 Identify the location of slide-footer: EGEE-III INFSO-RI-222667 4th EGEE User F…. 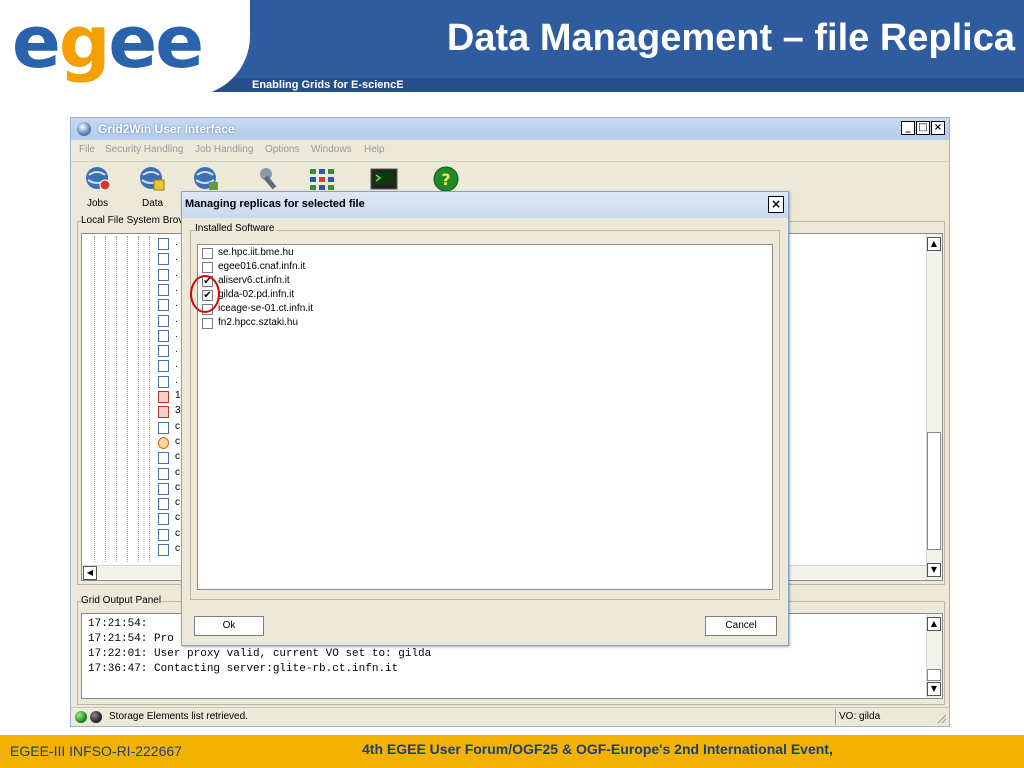
(512, 751).